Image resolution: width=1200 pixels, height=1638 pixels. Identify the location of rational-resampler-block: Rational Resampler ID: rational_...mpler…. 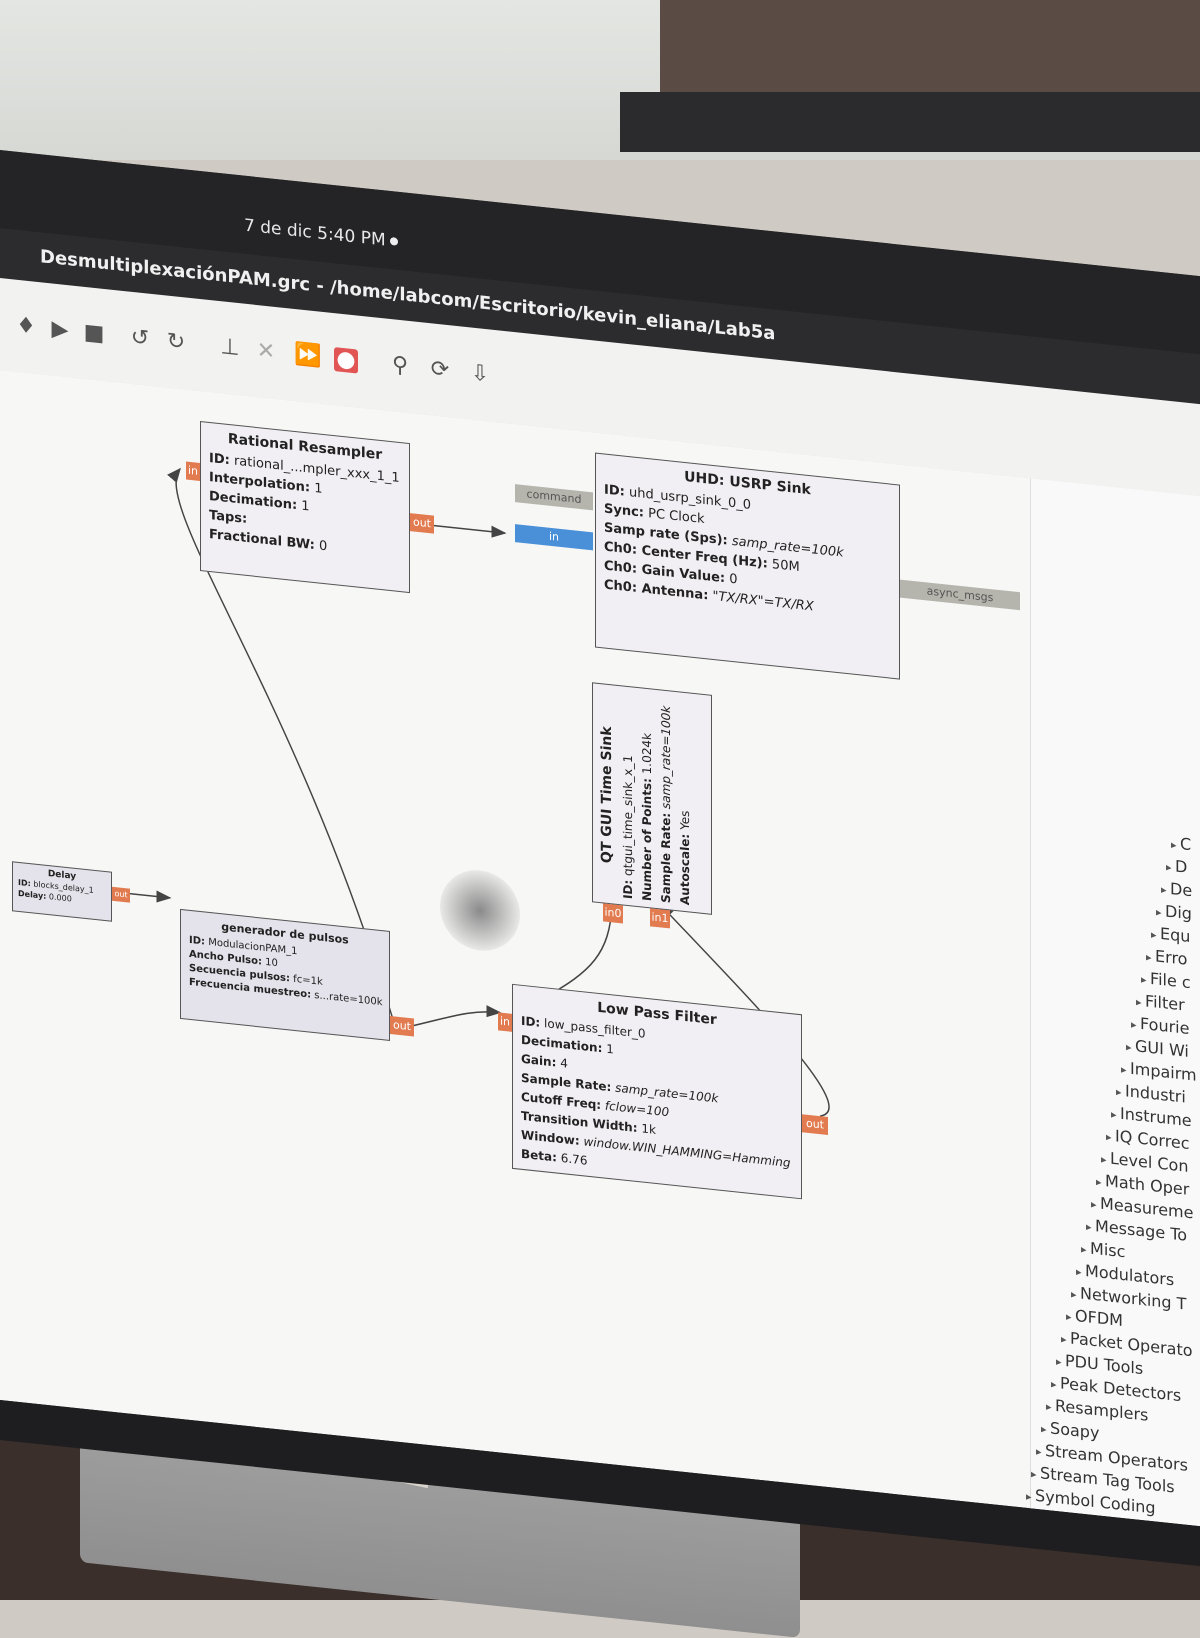
(305, 507).